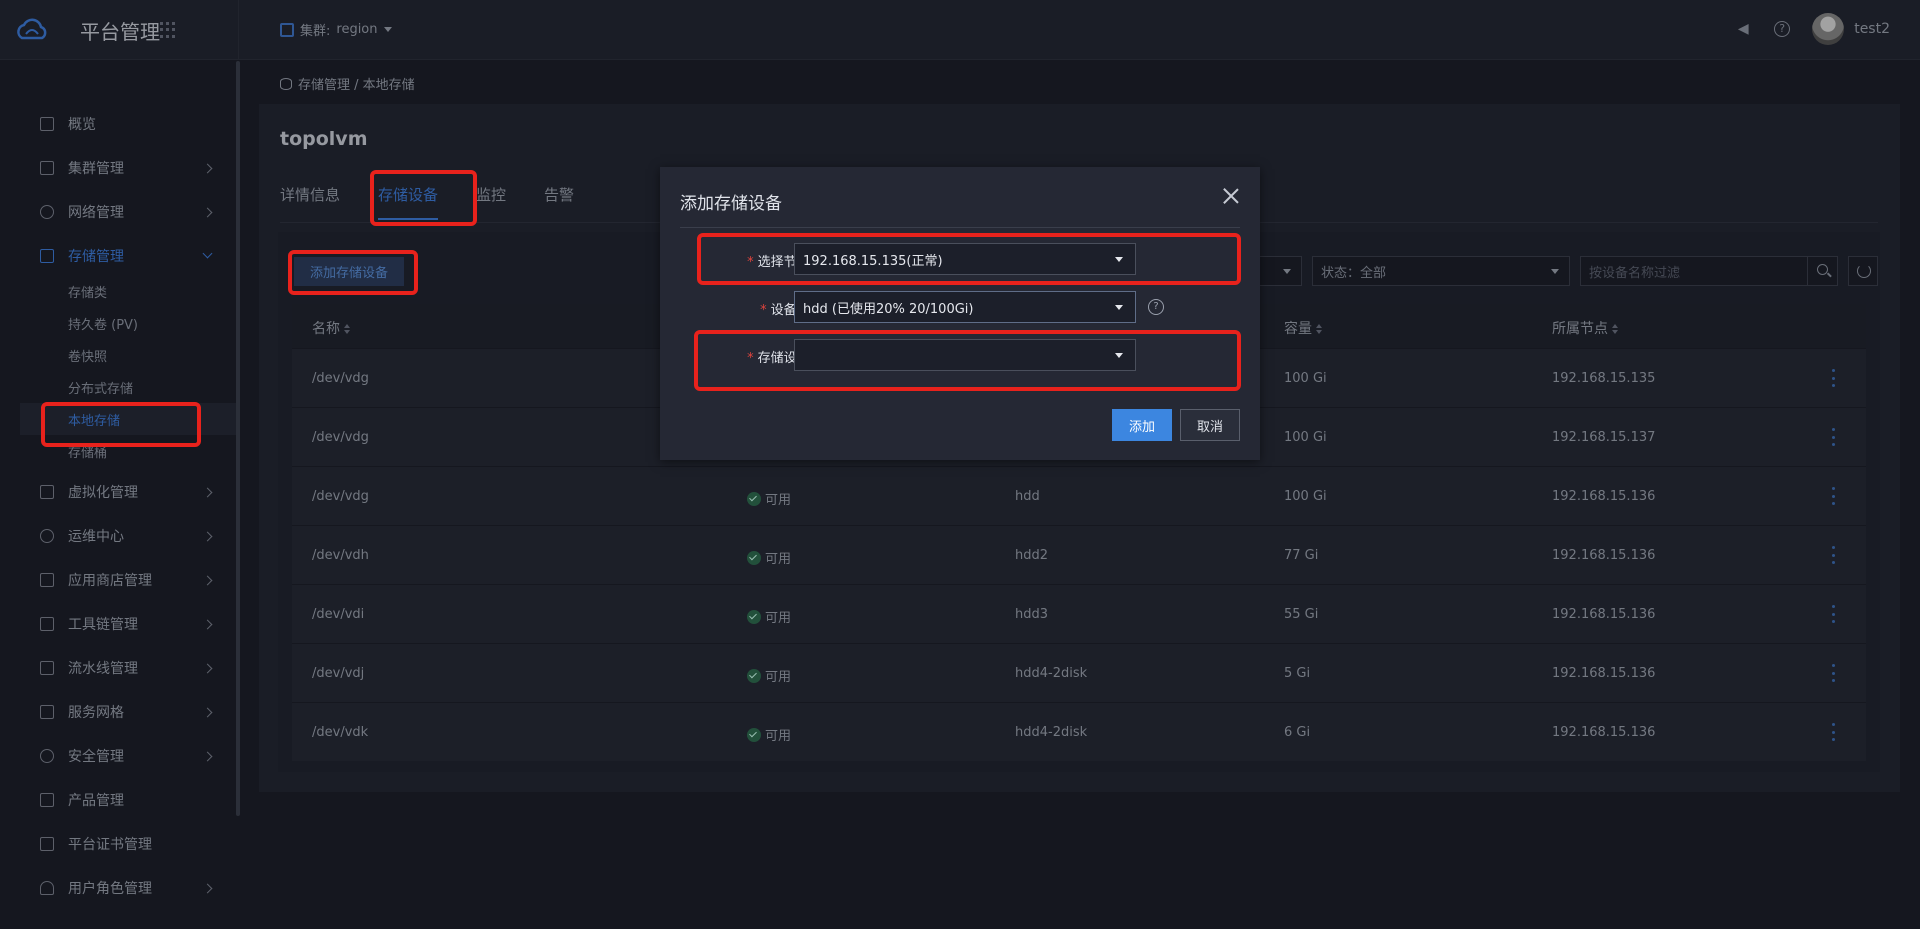  What do you see at coordinates (1231, 196) in the screenshot?
I see `close-icon` at bounding box center [1231, 196].